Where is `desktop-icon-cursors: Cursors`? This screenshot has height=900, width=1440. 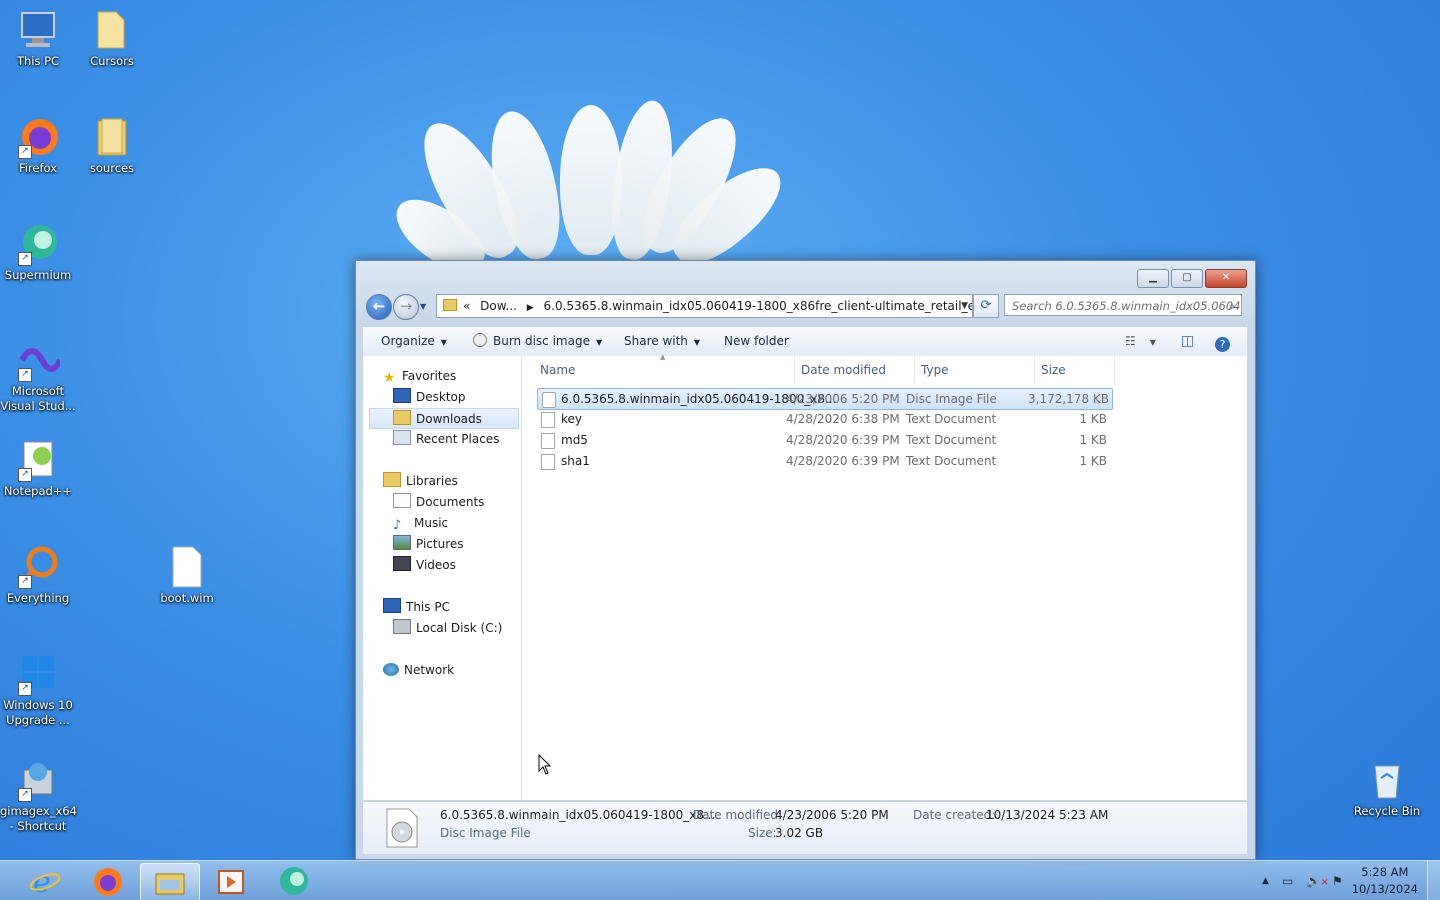 desktop-icon-cursors: Cursors is located at coordinates (112, 38).